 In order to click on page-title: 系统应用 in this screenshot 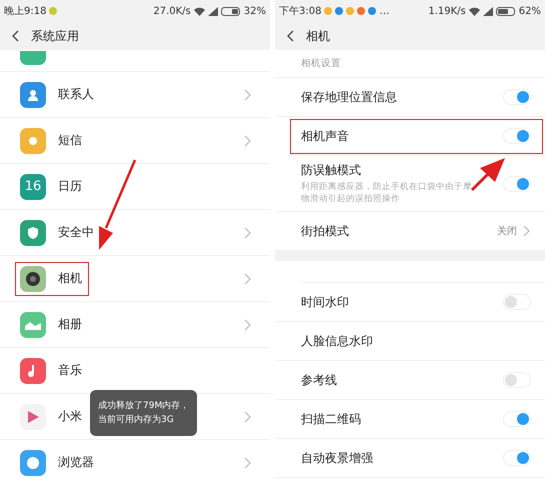, I will do `click(55, 36)`.